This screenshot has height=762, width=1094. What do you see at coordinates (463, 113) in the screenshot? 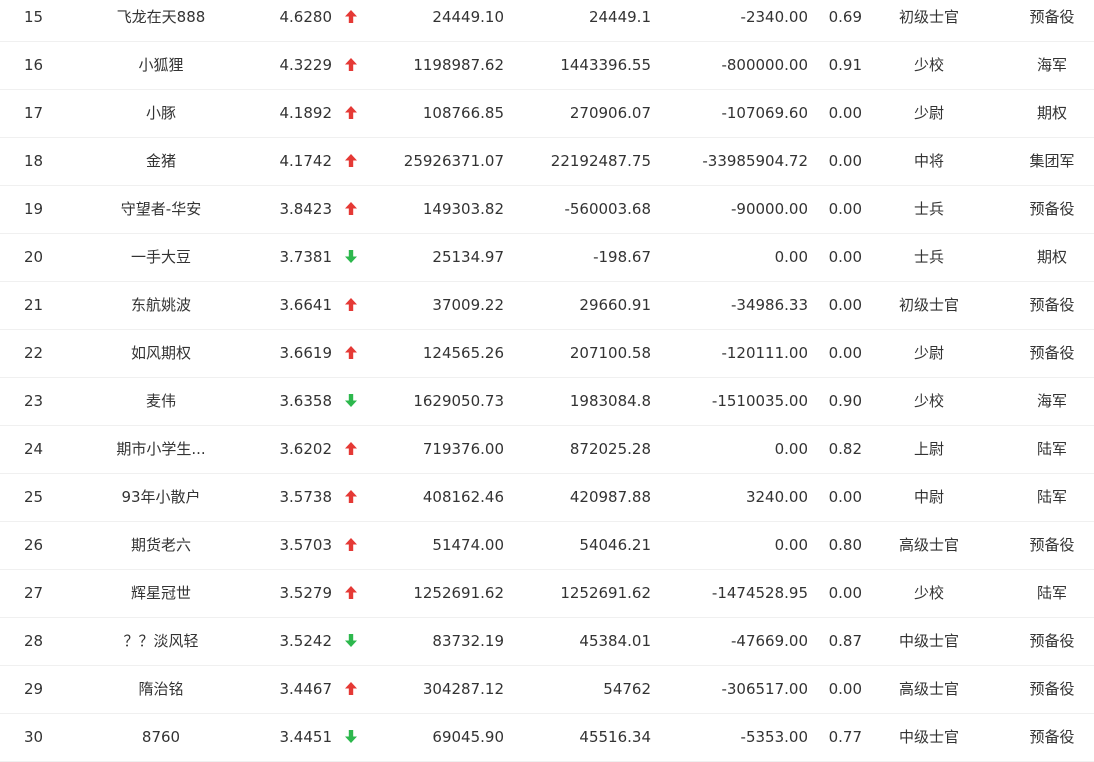
I see `value-1-cell: 108766.85` at bounding box center [463, 113].